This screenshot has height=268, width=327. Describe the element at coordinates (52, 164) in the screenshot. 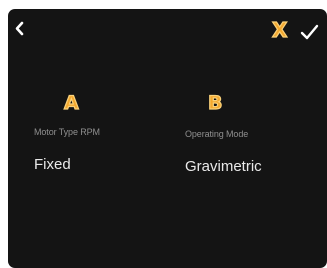

I see `motor-type-rpm-value: Fixed` at that location.